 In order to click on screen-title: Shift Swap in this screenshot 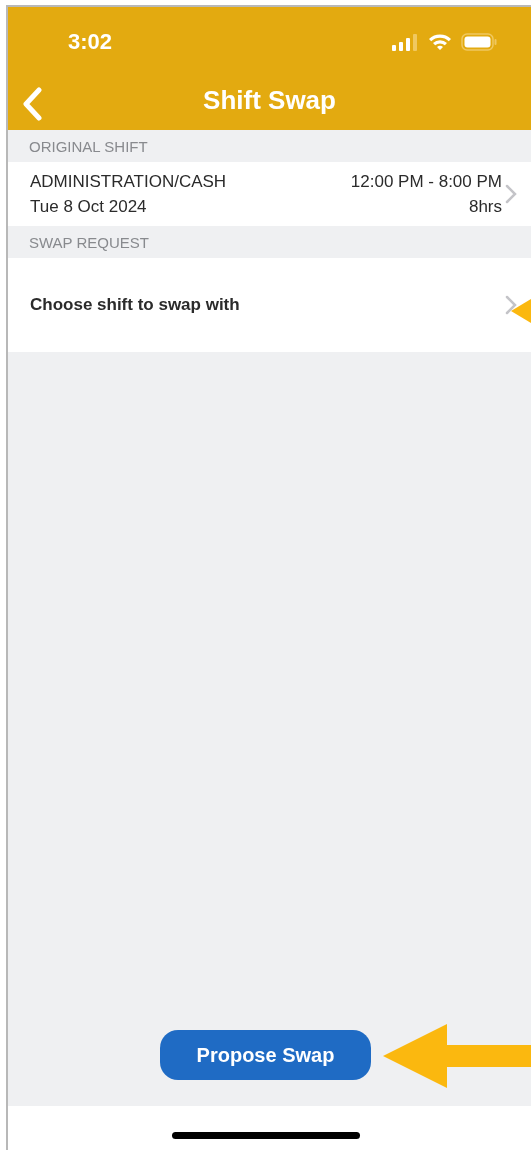, I will do `click(269, 100)`.